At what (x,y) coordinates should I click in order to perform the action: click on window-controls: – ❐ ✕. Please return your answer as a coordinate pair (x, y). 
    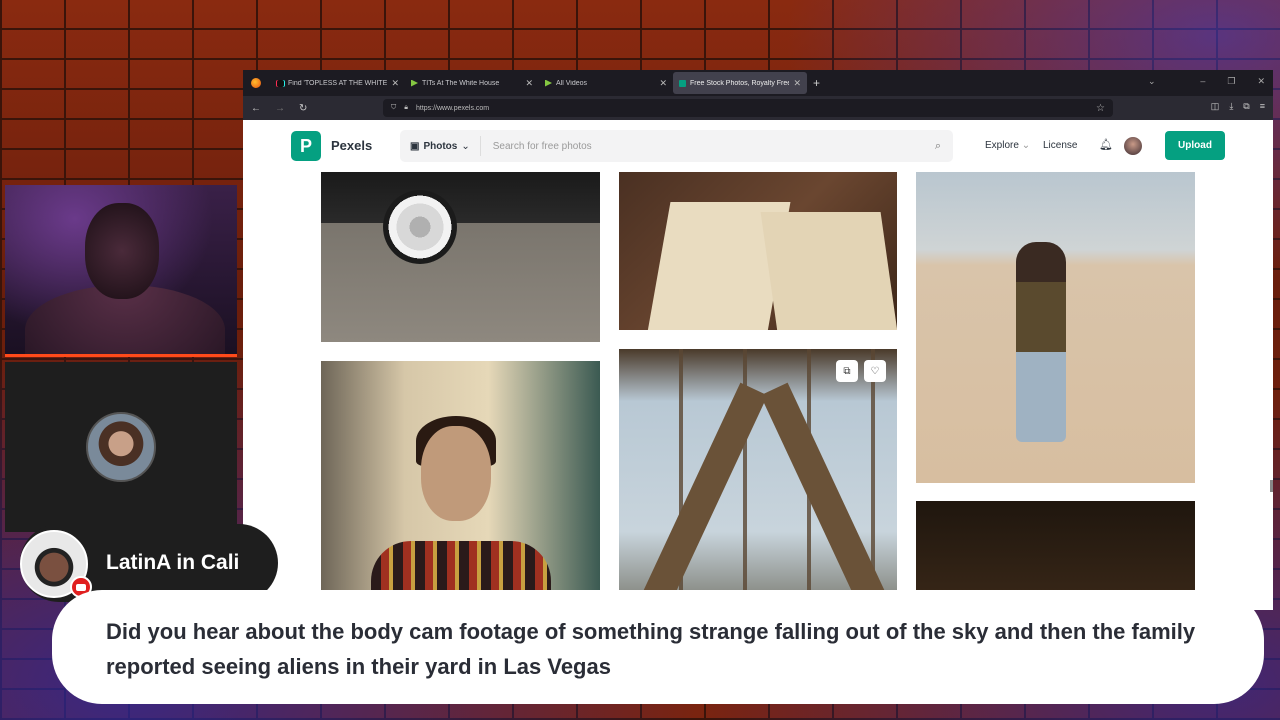
    Looking at the image, I should click on (1232, 81).